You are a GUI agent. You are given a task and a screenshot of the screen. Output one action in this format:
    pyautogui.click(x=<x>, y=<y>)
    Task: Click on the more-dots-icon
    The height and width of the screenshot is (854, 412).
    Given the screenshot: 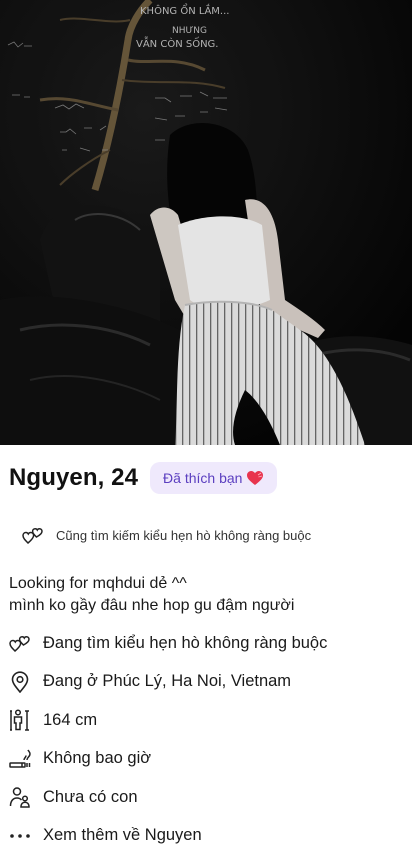 What is the action you would take?
    pyautogui.click(x=20, y=836)
    